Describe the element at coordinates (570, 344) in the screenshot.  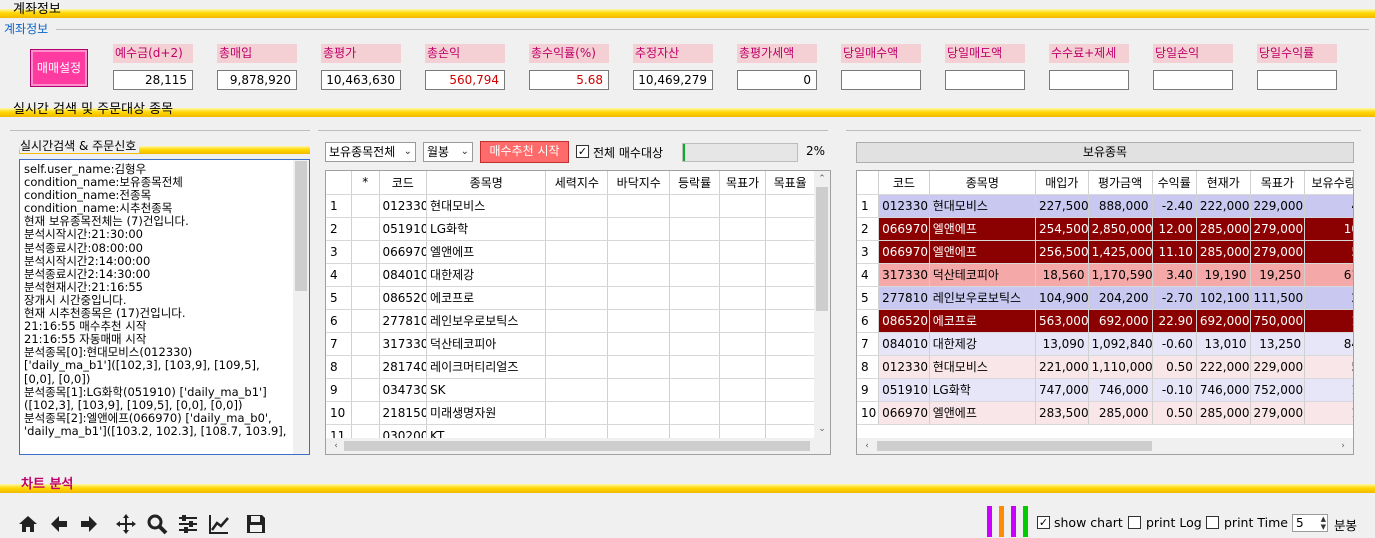
I see `table-row: 7 317330 덕산테코피아` at that location.